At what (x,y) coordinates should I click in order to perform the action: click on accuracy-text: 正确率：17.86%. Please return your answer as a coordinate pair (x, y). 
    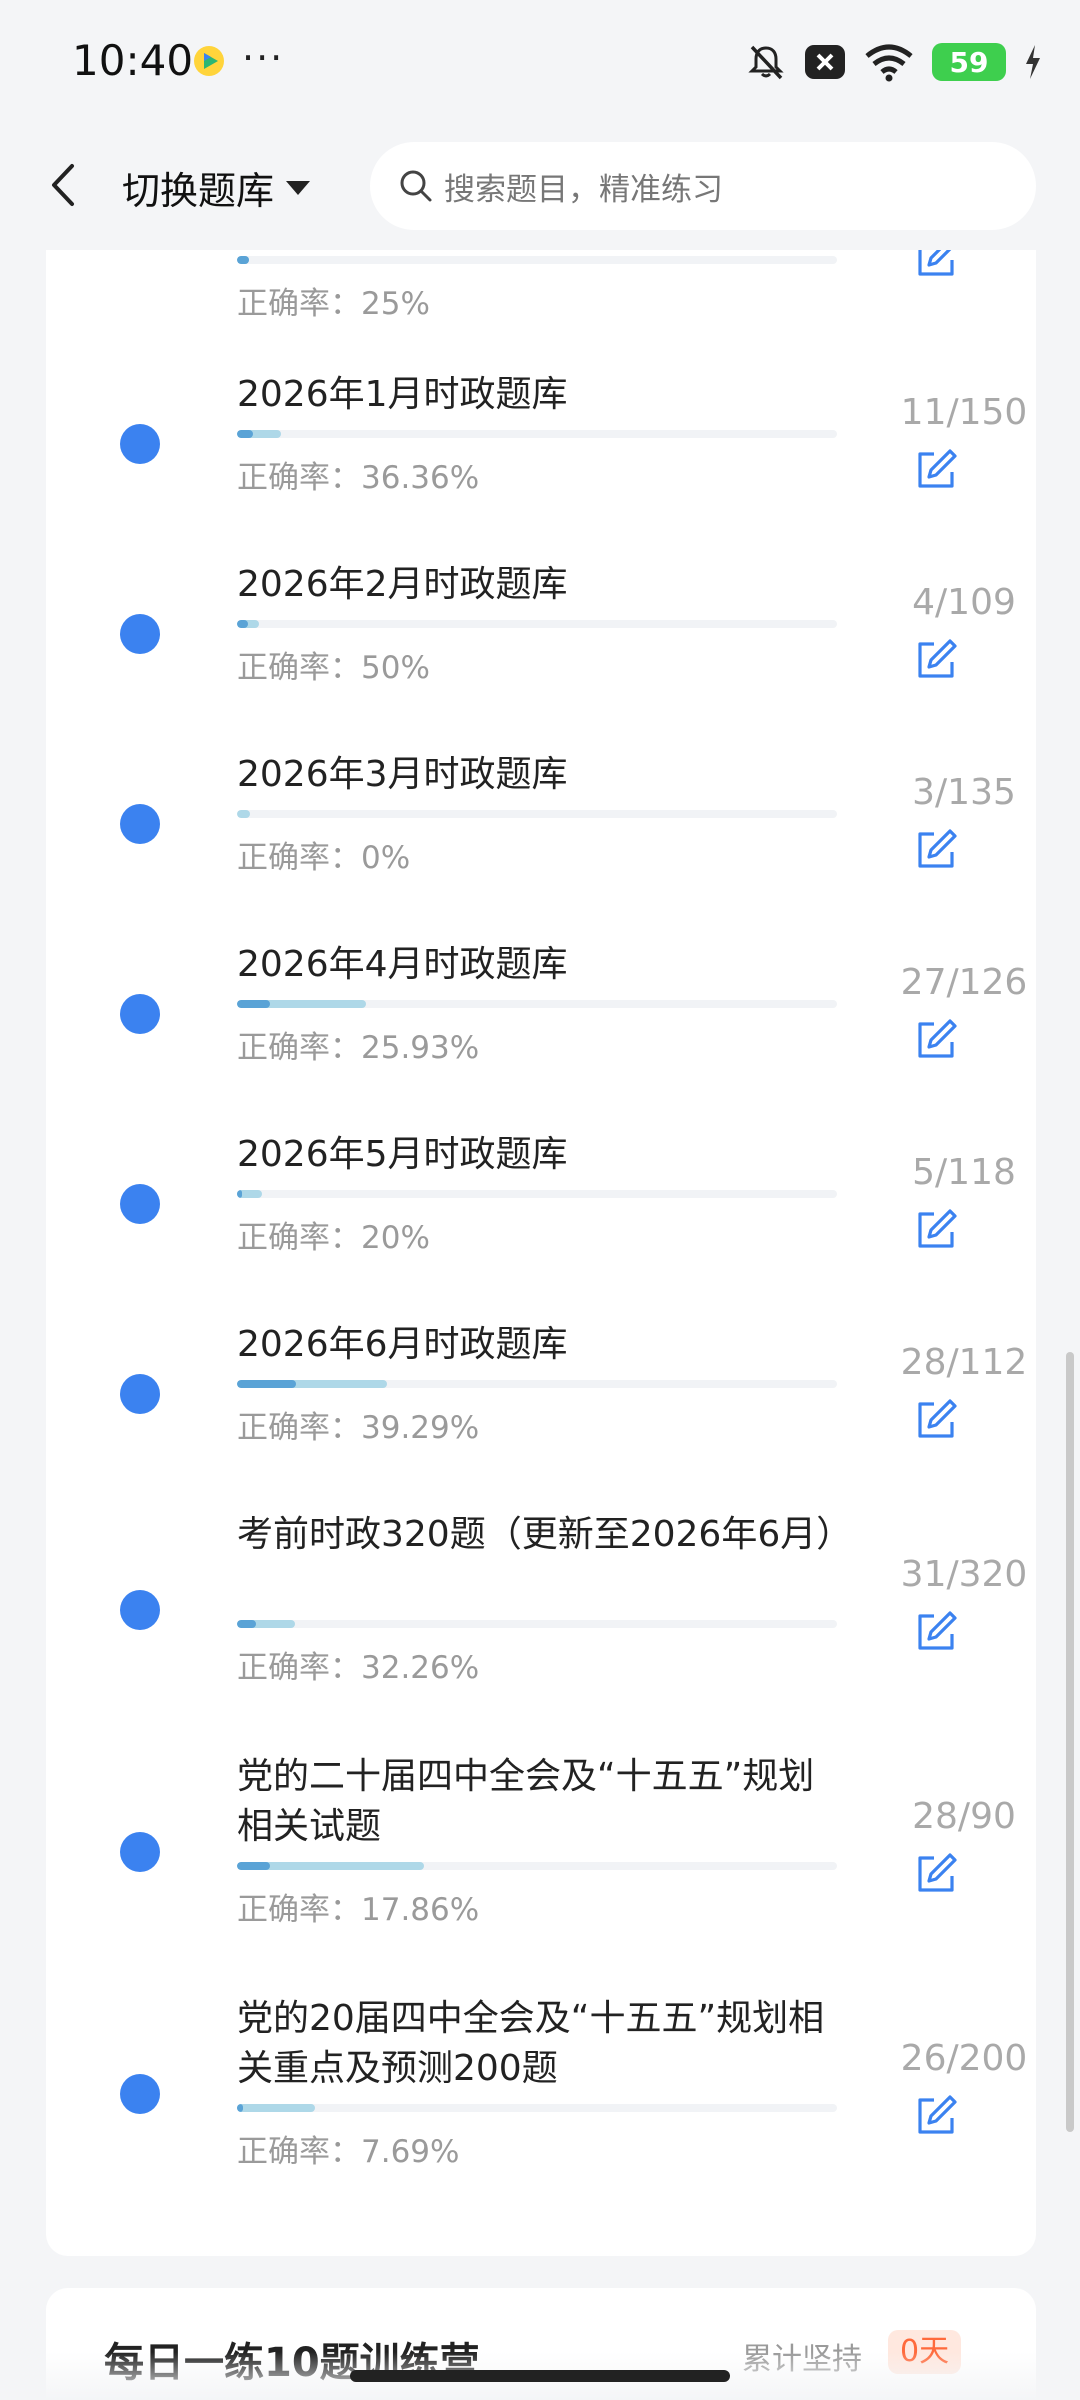
    Looking at the image, I should click on (358, 1910).